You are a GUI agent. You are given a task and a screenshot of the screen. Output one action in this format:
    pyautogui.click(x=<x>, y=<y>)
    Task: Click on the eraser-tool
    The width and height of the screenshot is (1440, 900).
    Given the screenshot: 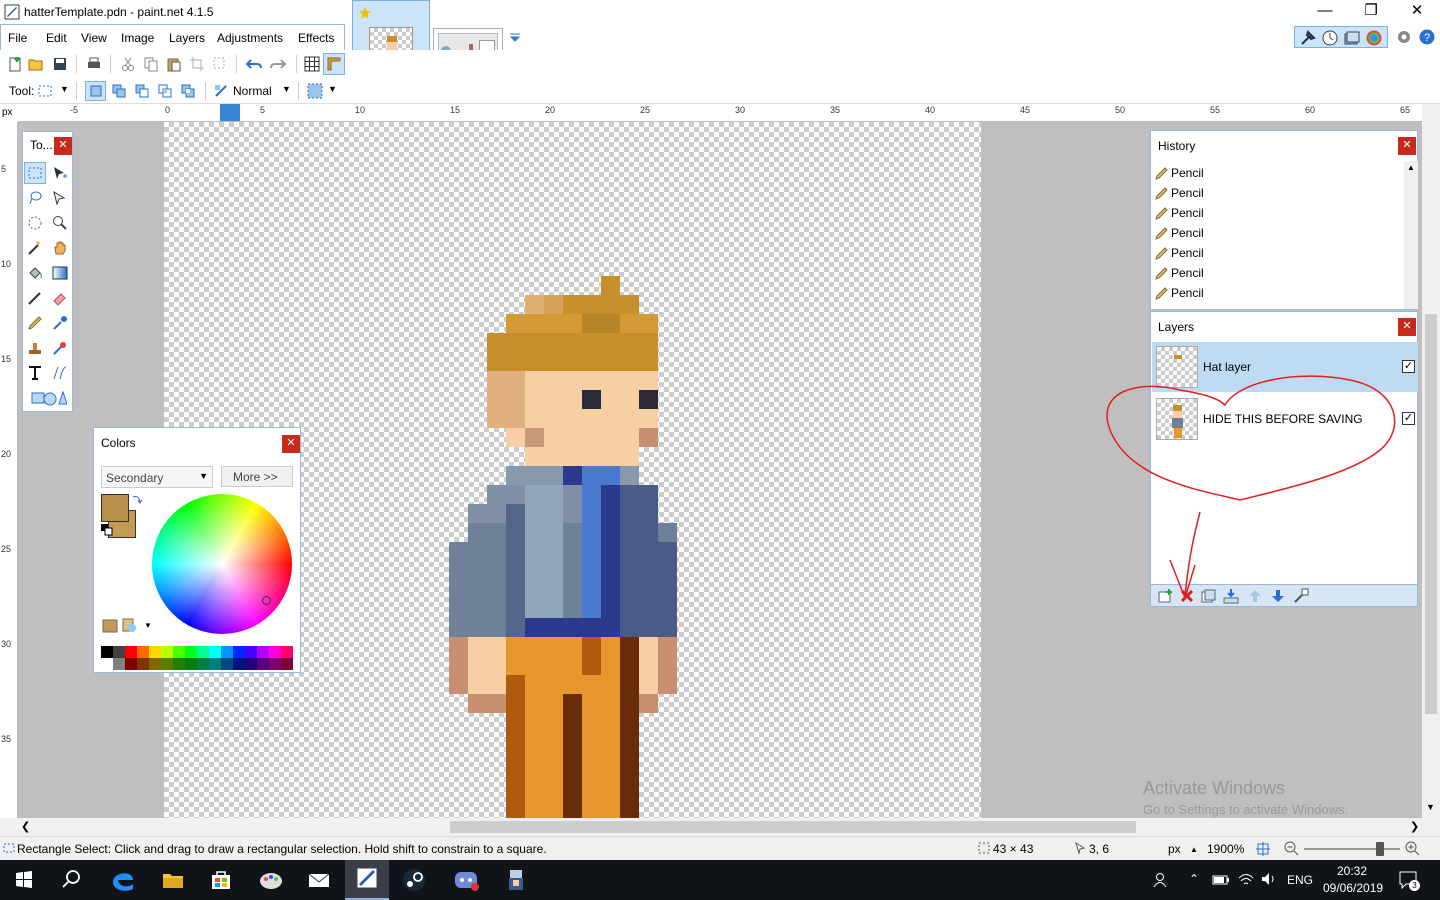 What is the action you would take?
    pyautogui.click(x=60, y=298)
    